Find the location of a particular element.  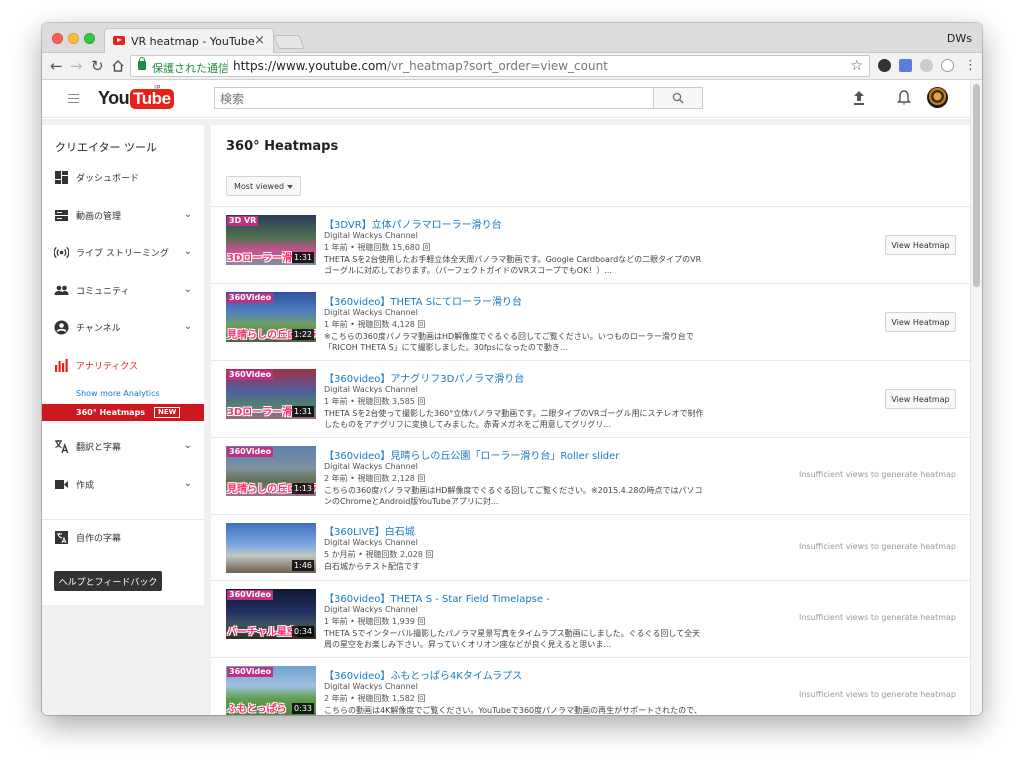

avatar is located at coordinates (937, 97).